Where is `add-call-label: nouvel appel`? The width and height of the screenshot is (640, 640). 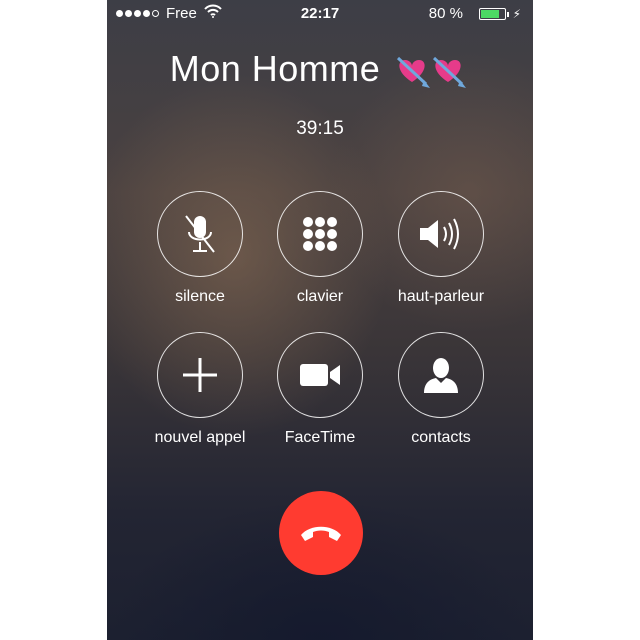 add-call-label: nouvel appel is located at coordinates (200, 437).